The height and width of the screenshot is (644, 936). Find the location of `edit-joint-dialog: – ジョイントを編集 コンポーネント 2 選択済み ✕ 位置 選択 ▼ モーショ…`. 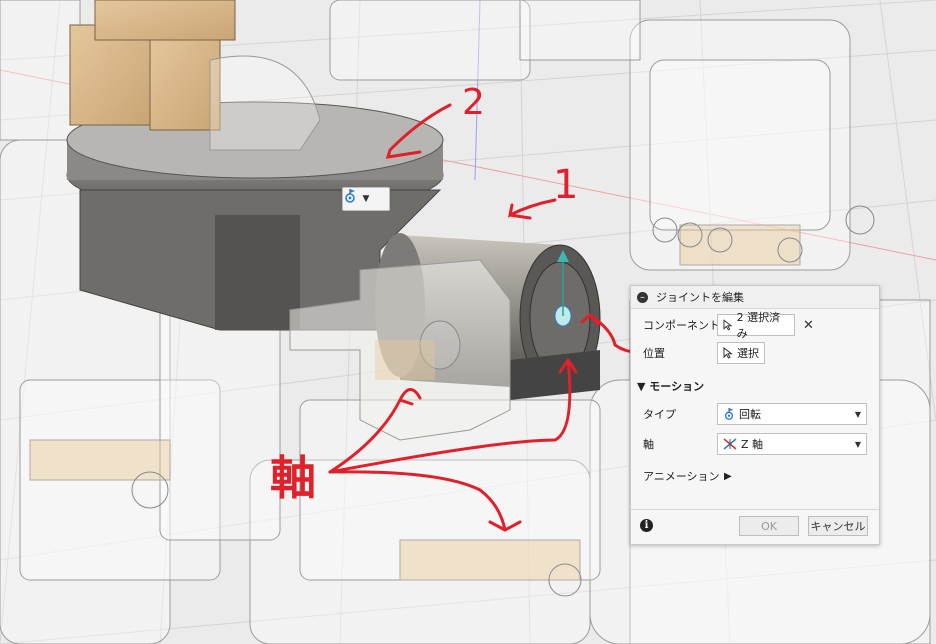

edit-joint-dialog: – ジョイントを編集 コンポーネント 2 選択済み ✕ 位置 選択 ▼ モーショ… is located at coordinates (755, 415).